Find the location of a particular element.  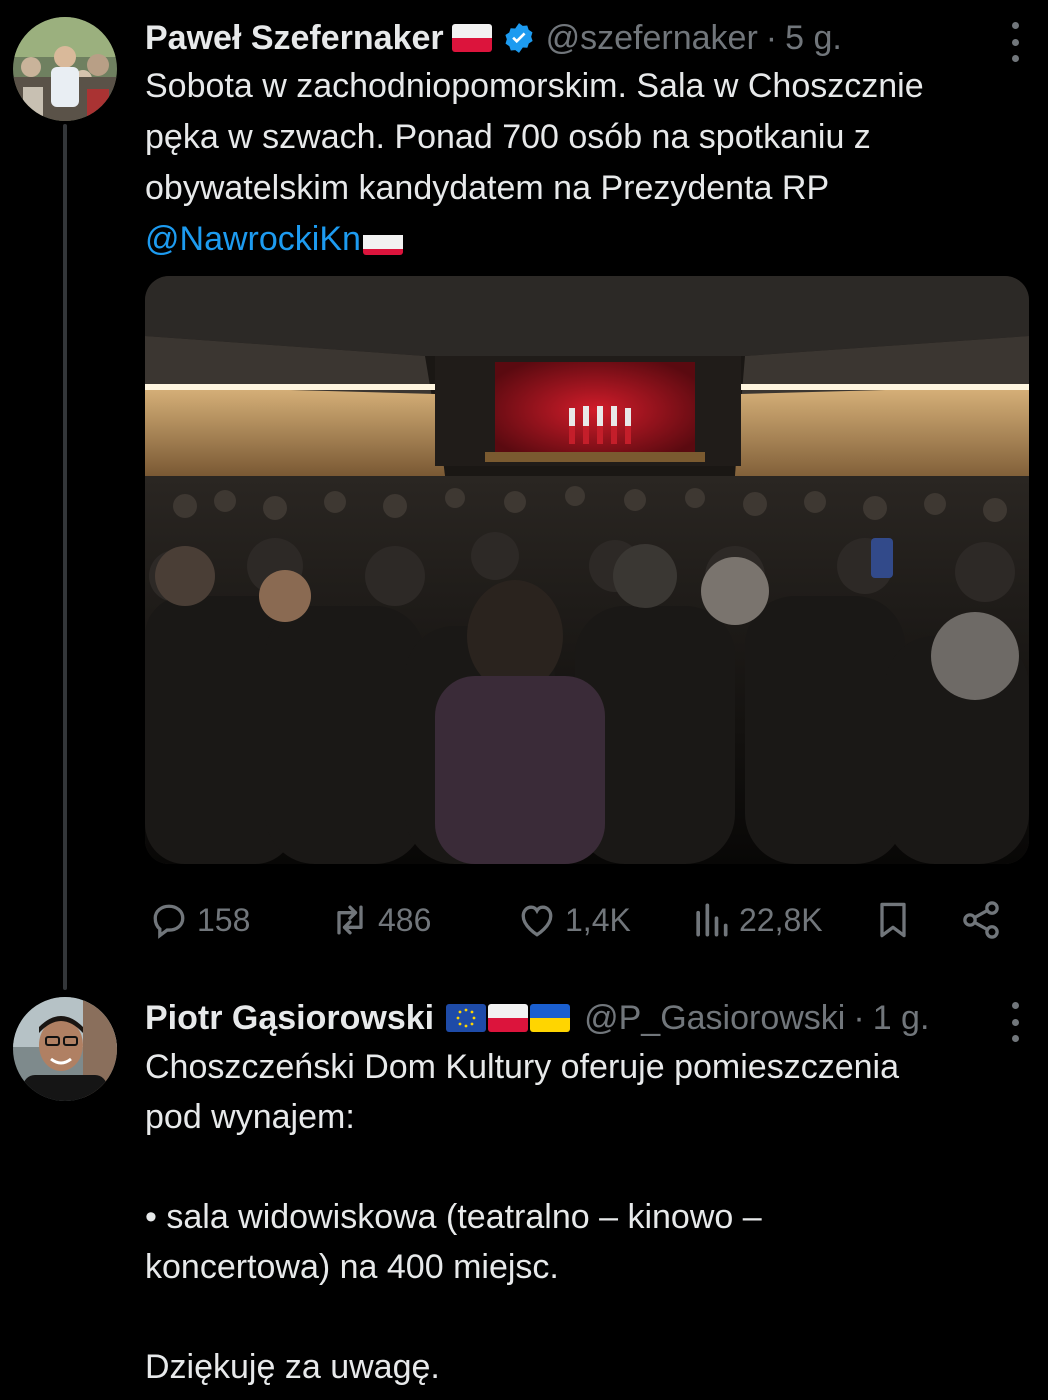

heart-icon is located at coordinates (537, 921).